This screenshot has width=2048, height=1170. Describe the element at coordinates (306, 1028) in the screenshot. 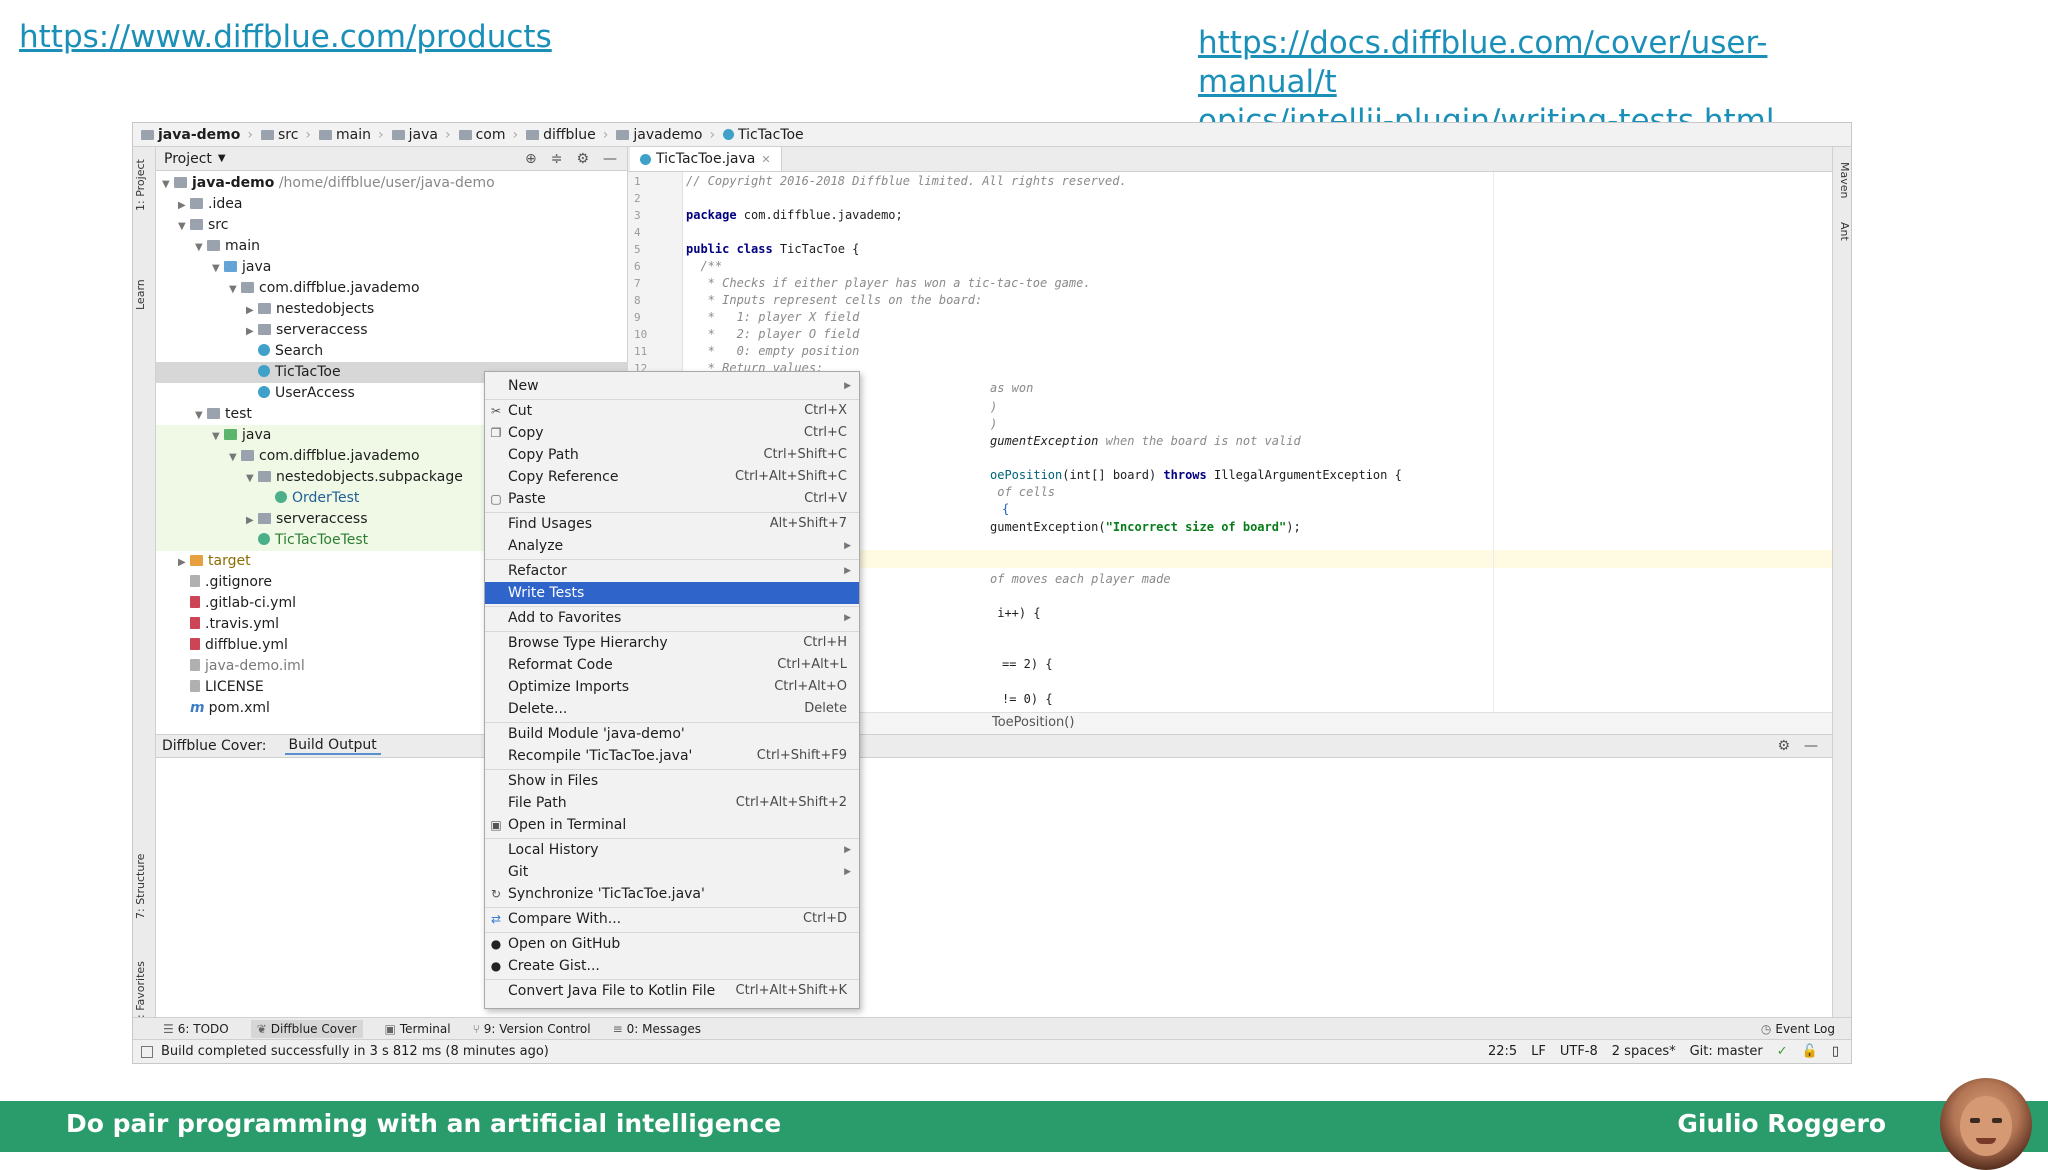

I see `diffblue-tool-button: ❦ Diffblue Cover` at that location.